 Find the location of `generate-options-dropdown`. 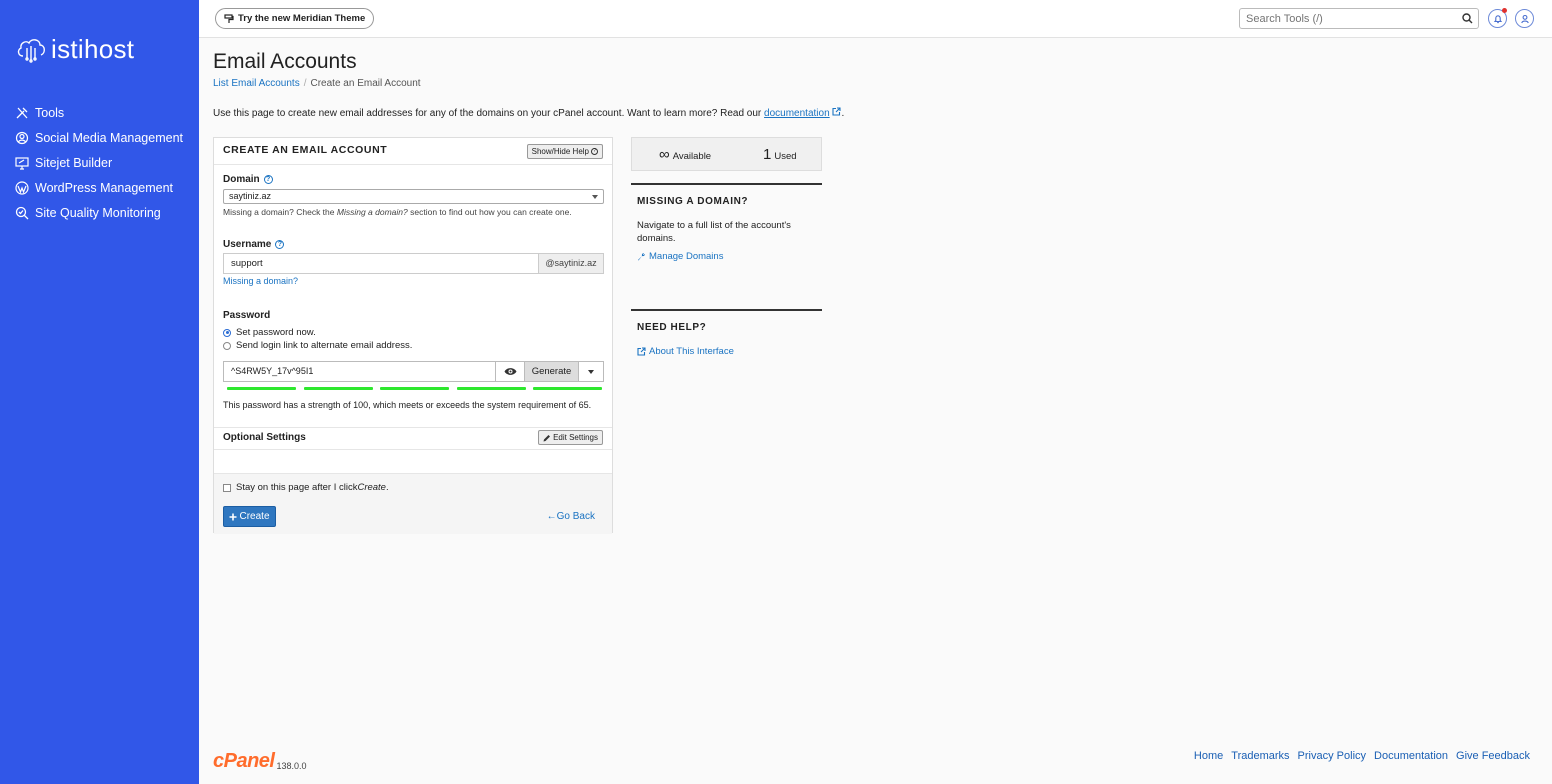

generate-options-dropdown is located at coordinates (590, 371).